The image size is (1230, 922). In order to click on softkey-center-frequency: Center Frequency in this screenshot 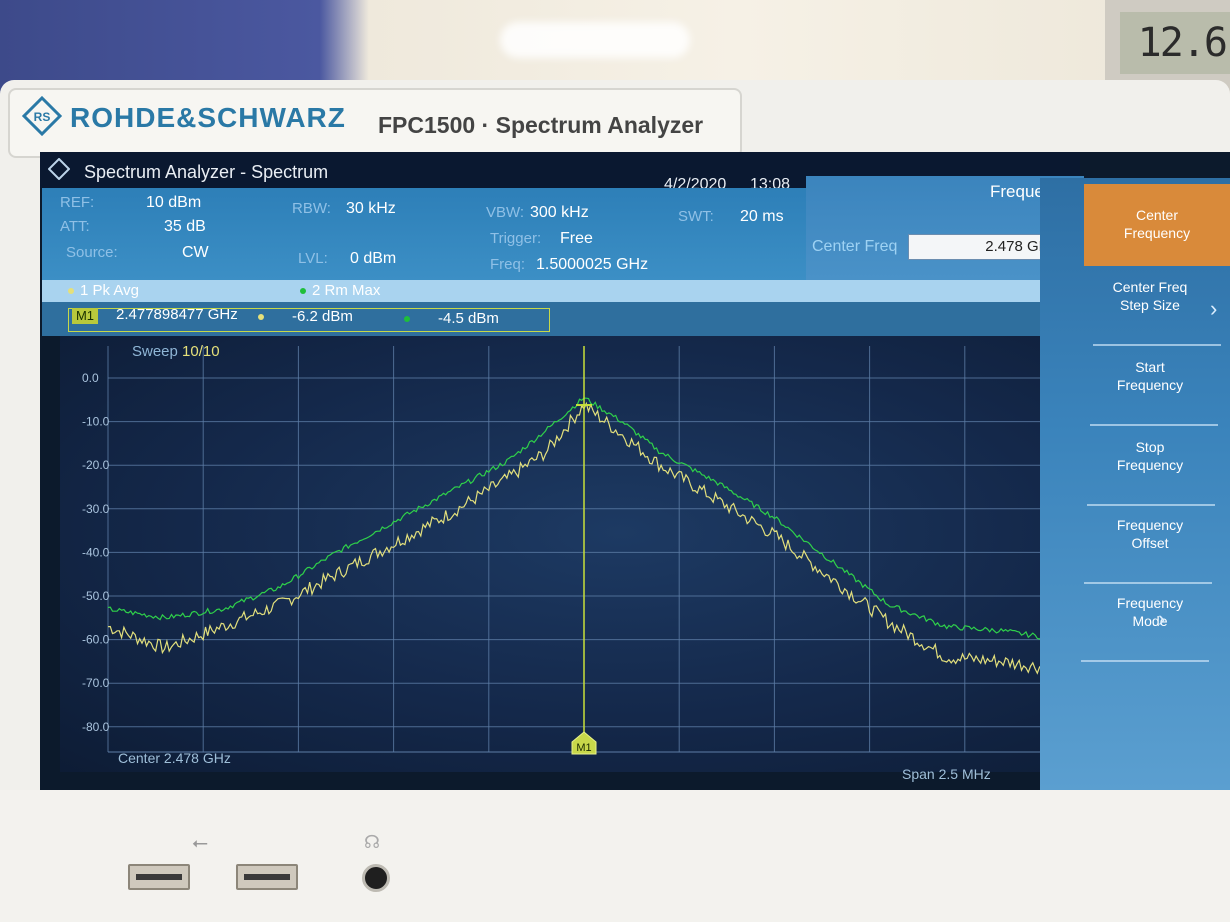, I will do `click(1157, 225)`.